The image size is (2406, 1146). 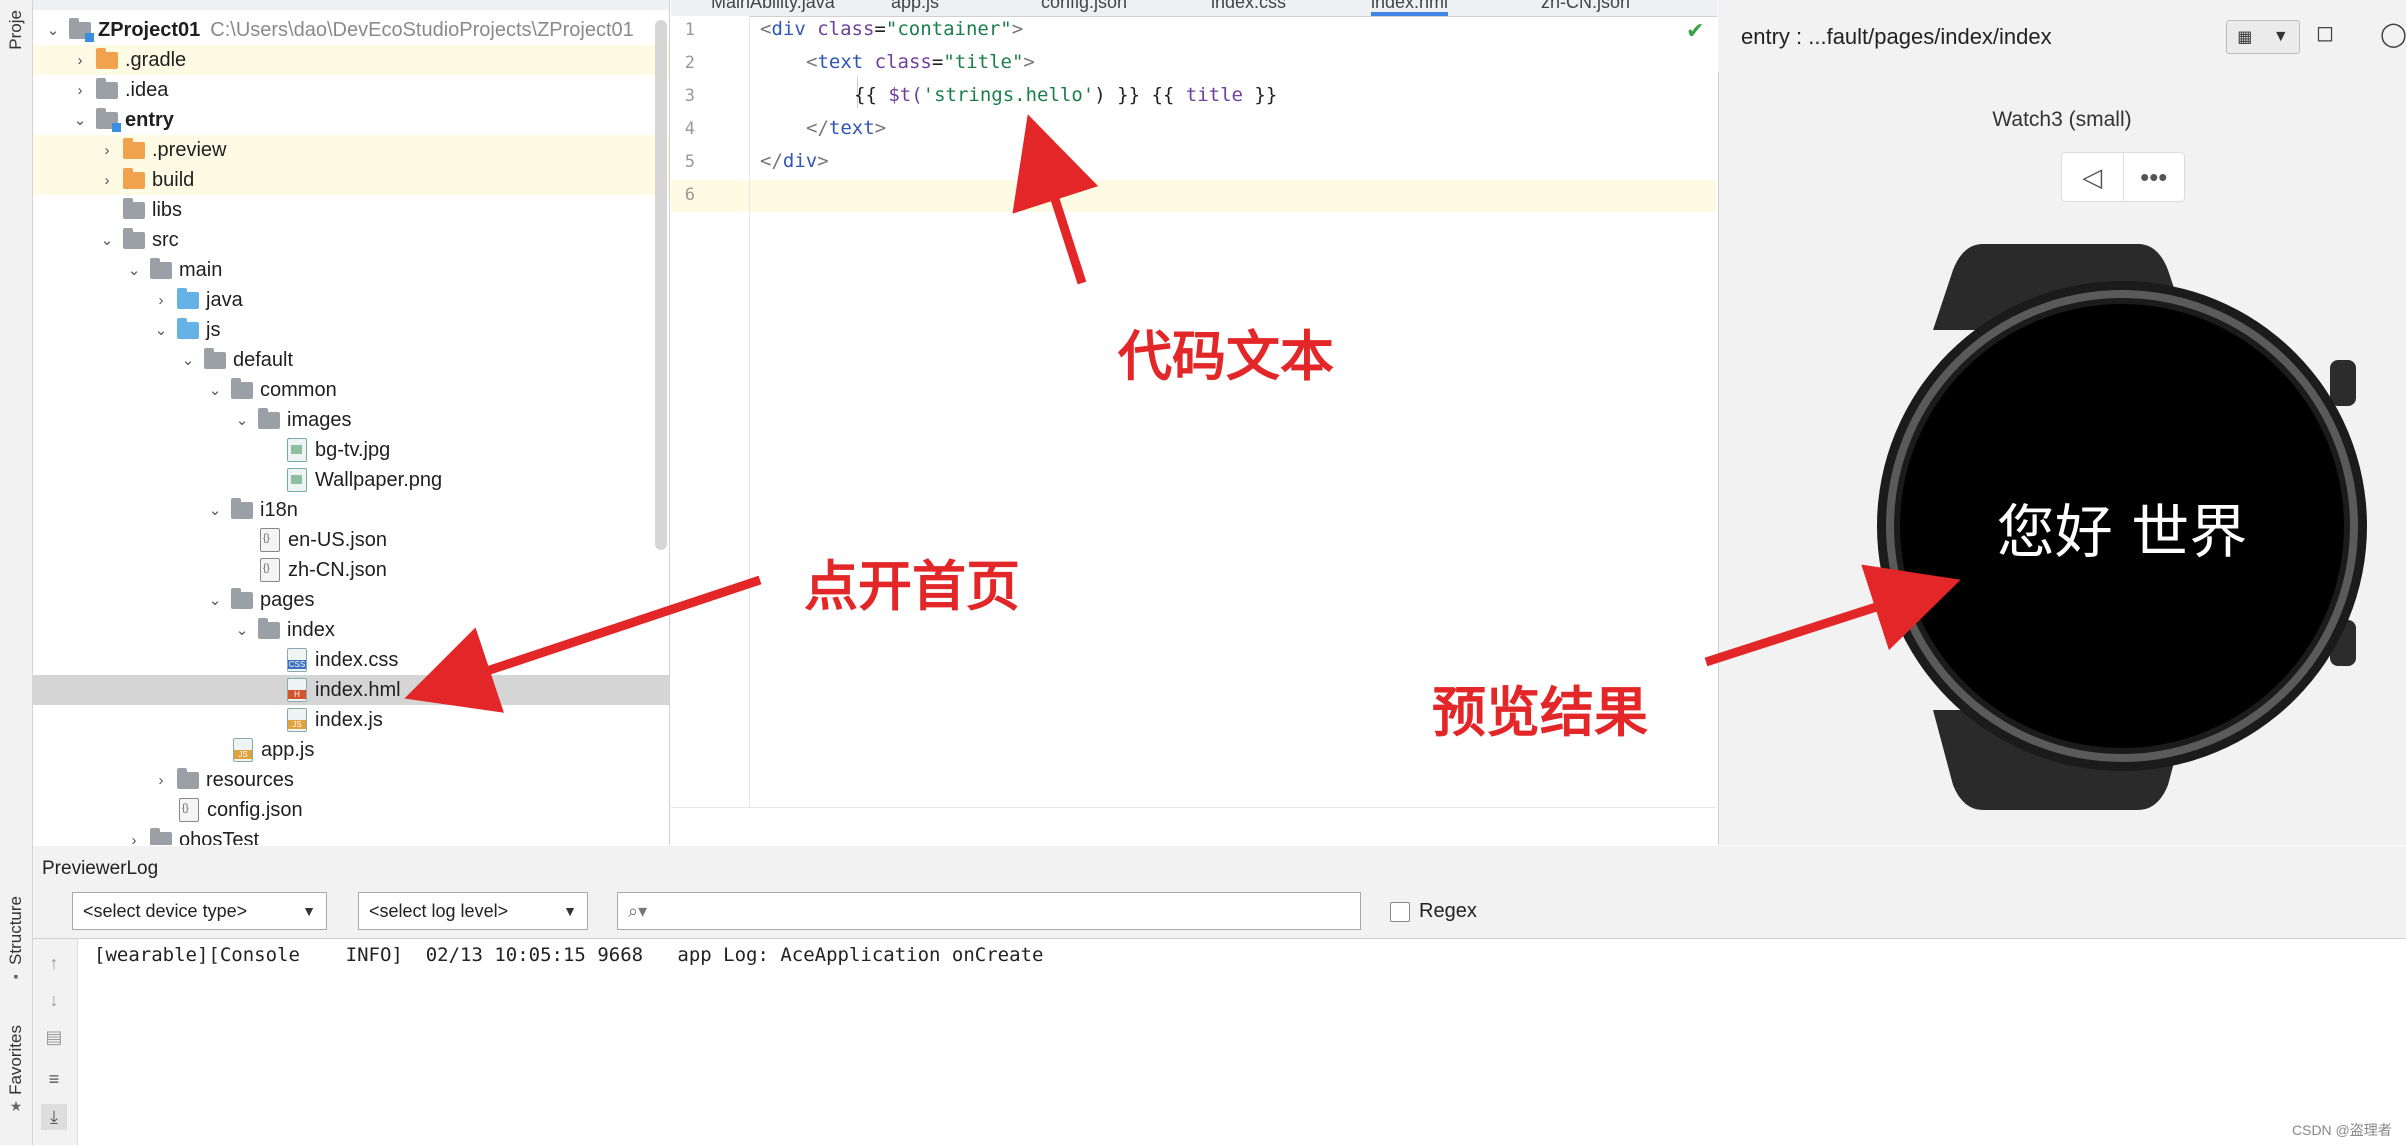 What do you see at coordinates (912, 586) in the screenshot?
I see `annotation-open-home: 点开首页` at bounding box center [912, 586].